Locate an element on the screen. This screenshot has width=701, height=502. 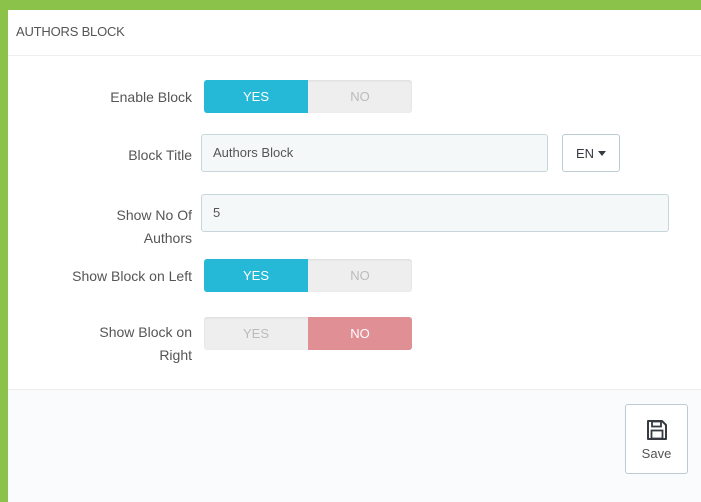
frame-top-border is located at coordinates (350, 5).